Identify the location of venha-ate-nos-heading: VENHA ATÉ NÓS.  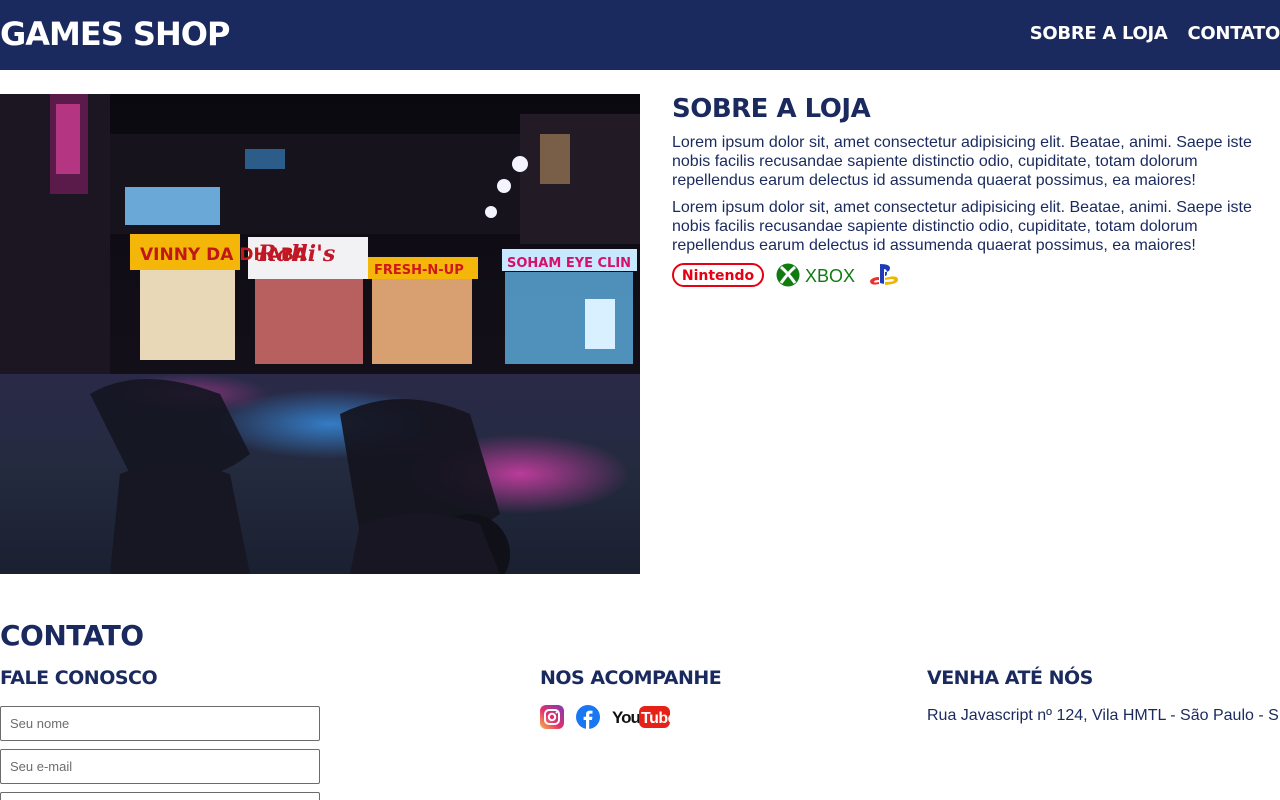
(1010, 678).